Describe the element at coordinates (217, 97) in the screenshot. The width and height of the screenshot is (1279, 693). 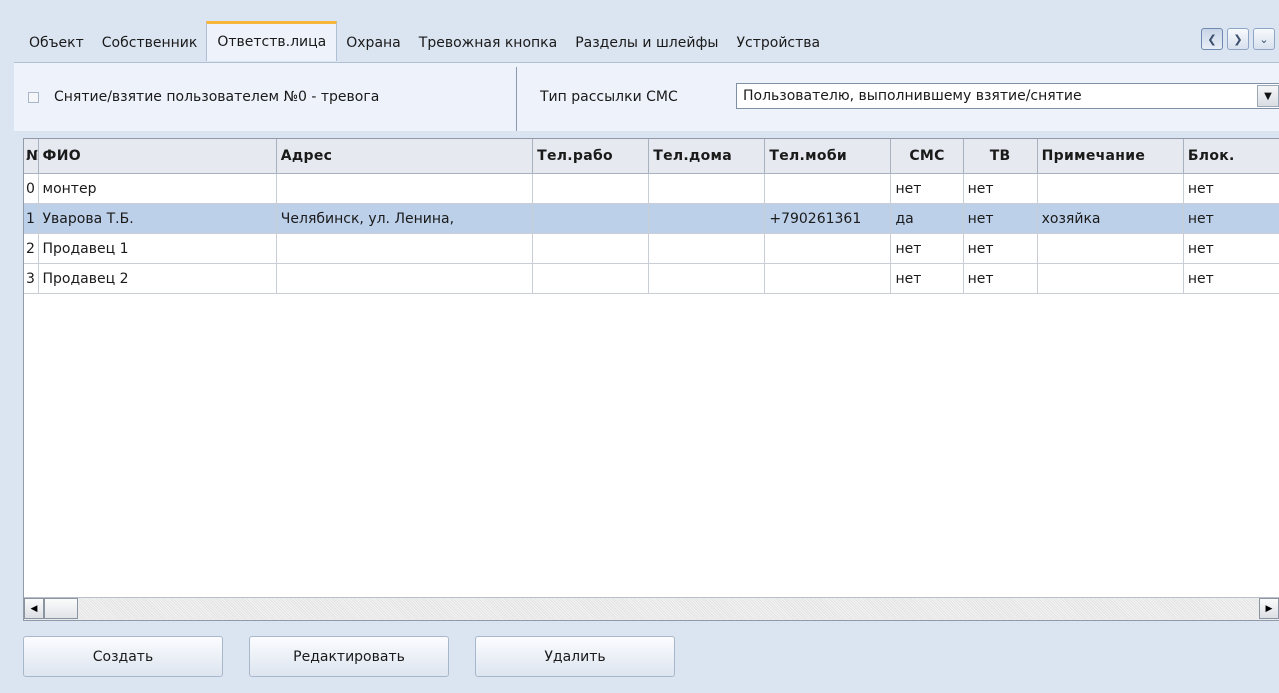
I see `alarm-on-user0-label: Снятие/взятие пользователем №0 - тревога` at that location.